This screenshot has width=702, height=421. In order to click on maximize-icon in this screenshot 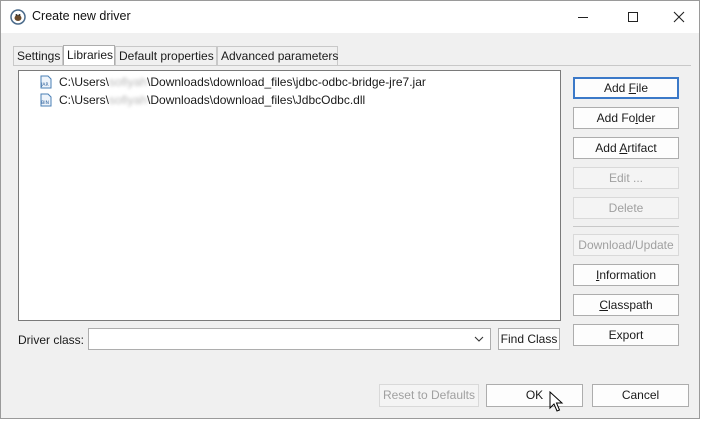, I will do `click(633, 17)`.